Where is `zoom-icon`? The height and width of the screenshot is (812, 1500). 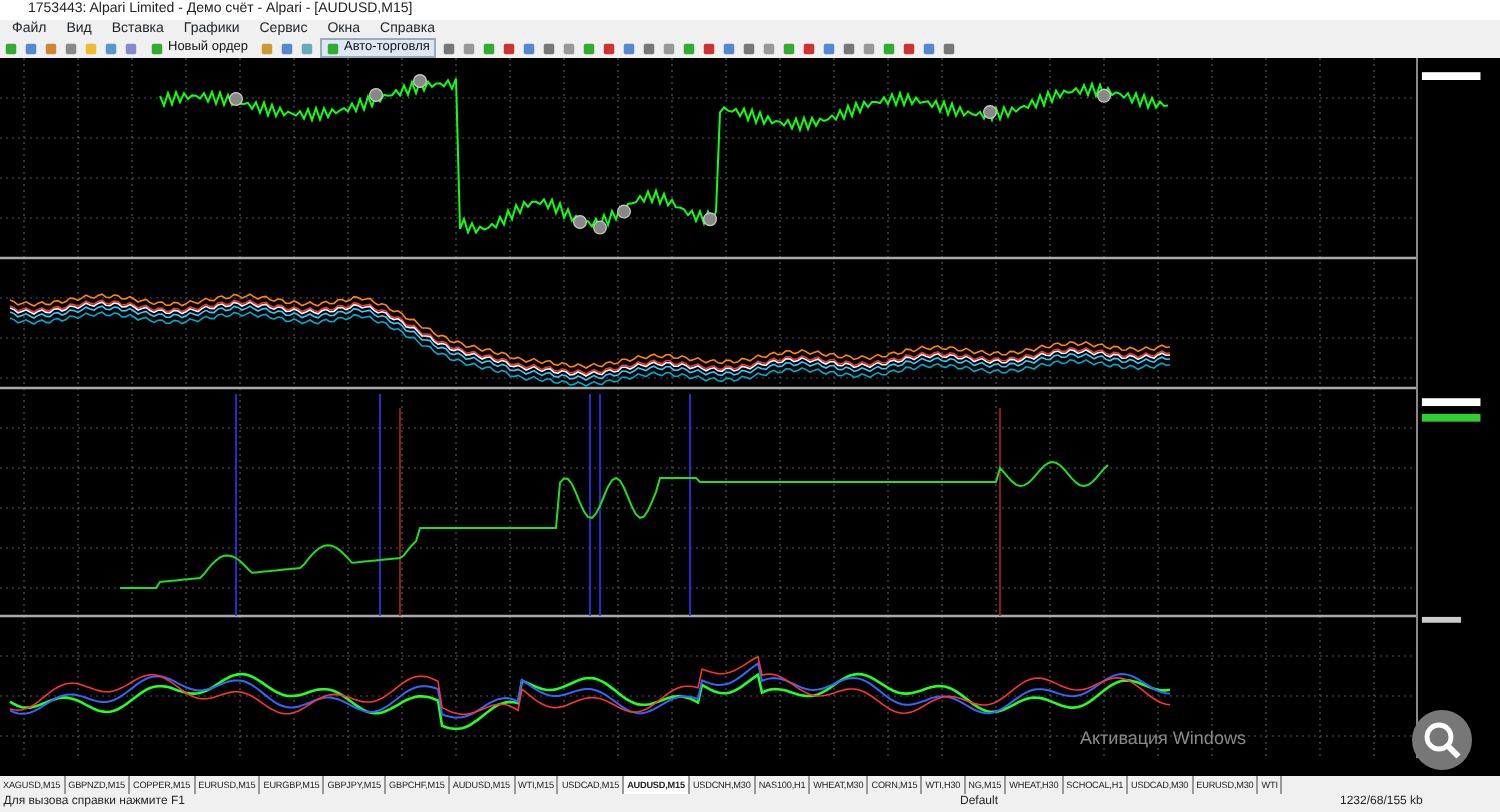
zoom-icon is located at coordinates (1442, 740).